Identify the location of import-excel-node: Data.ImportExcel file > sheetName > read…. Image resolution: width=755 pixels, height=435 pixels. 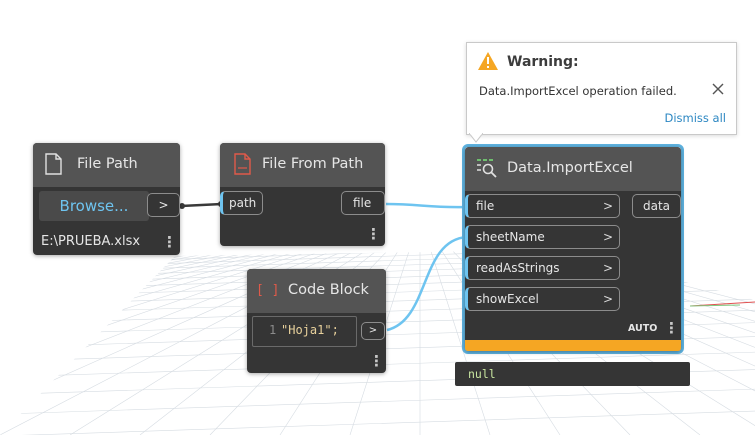
(573, 249).